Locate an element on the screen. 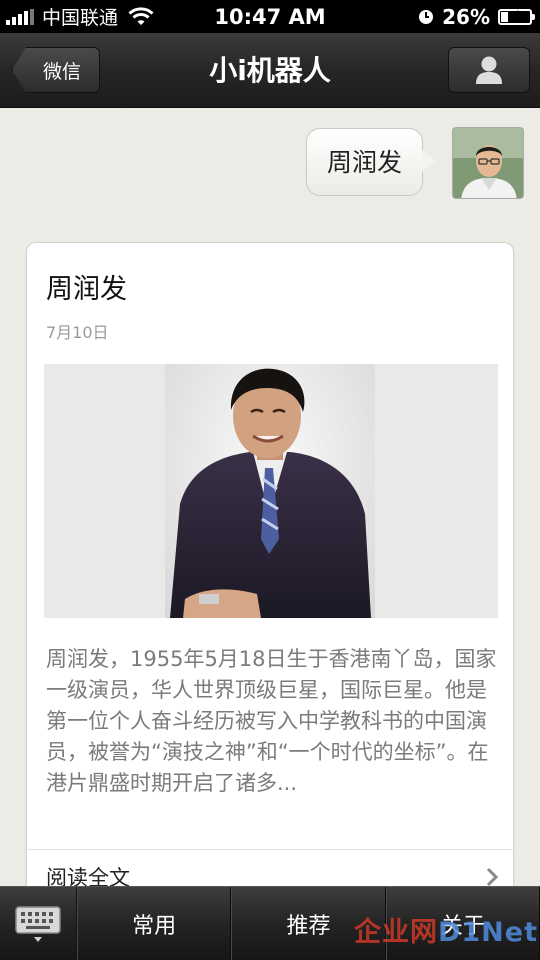 This screenshot has width=540, height=960. chevron-right-icon is located at coordinates (492, 877).